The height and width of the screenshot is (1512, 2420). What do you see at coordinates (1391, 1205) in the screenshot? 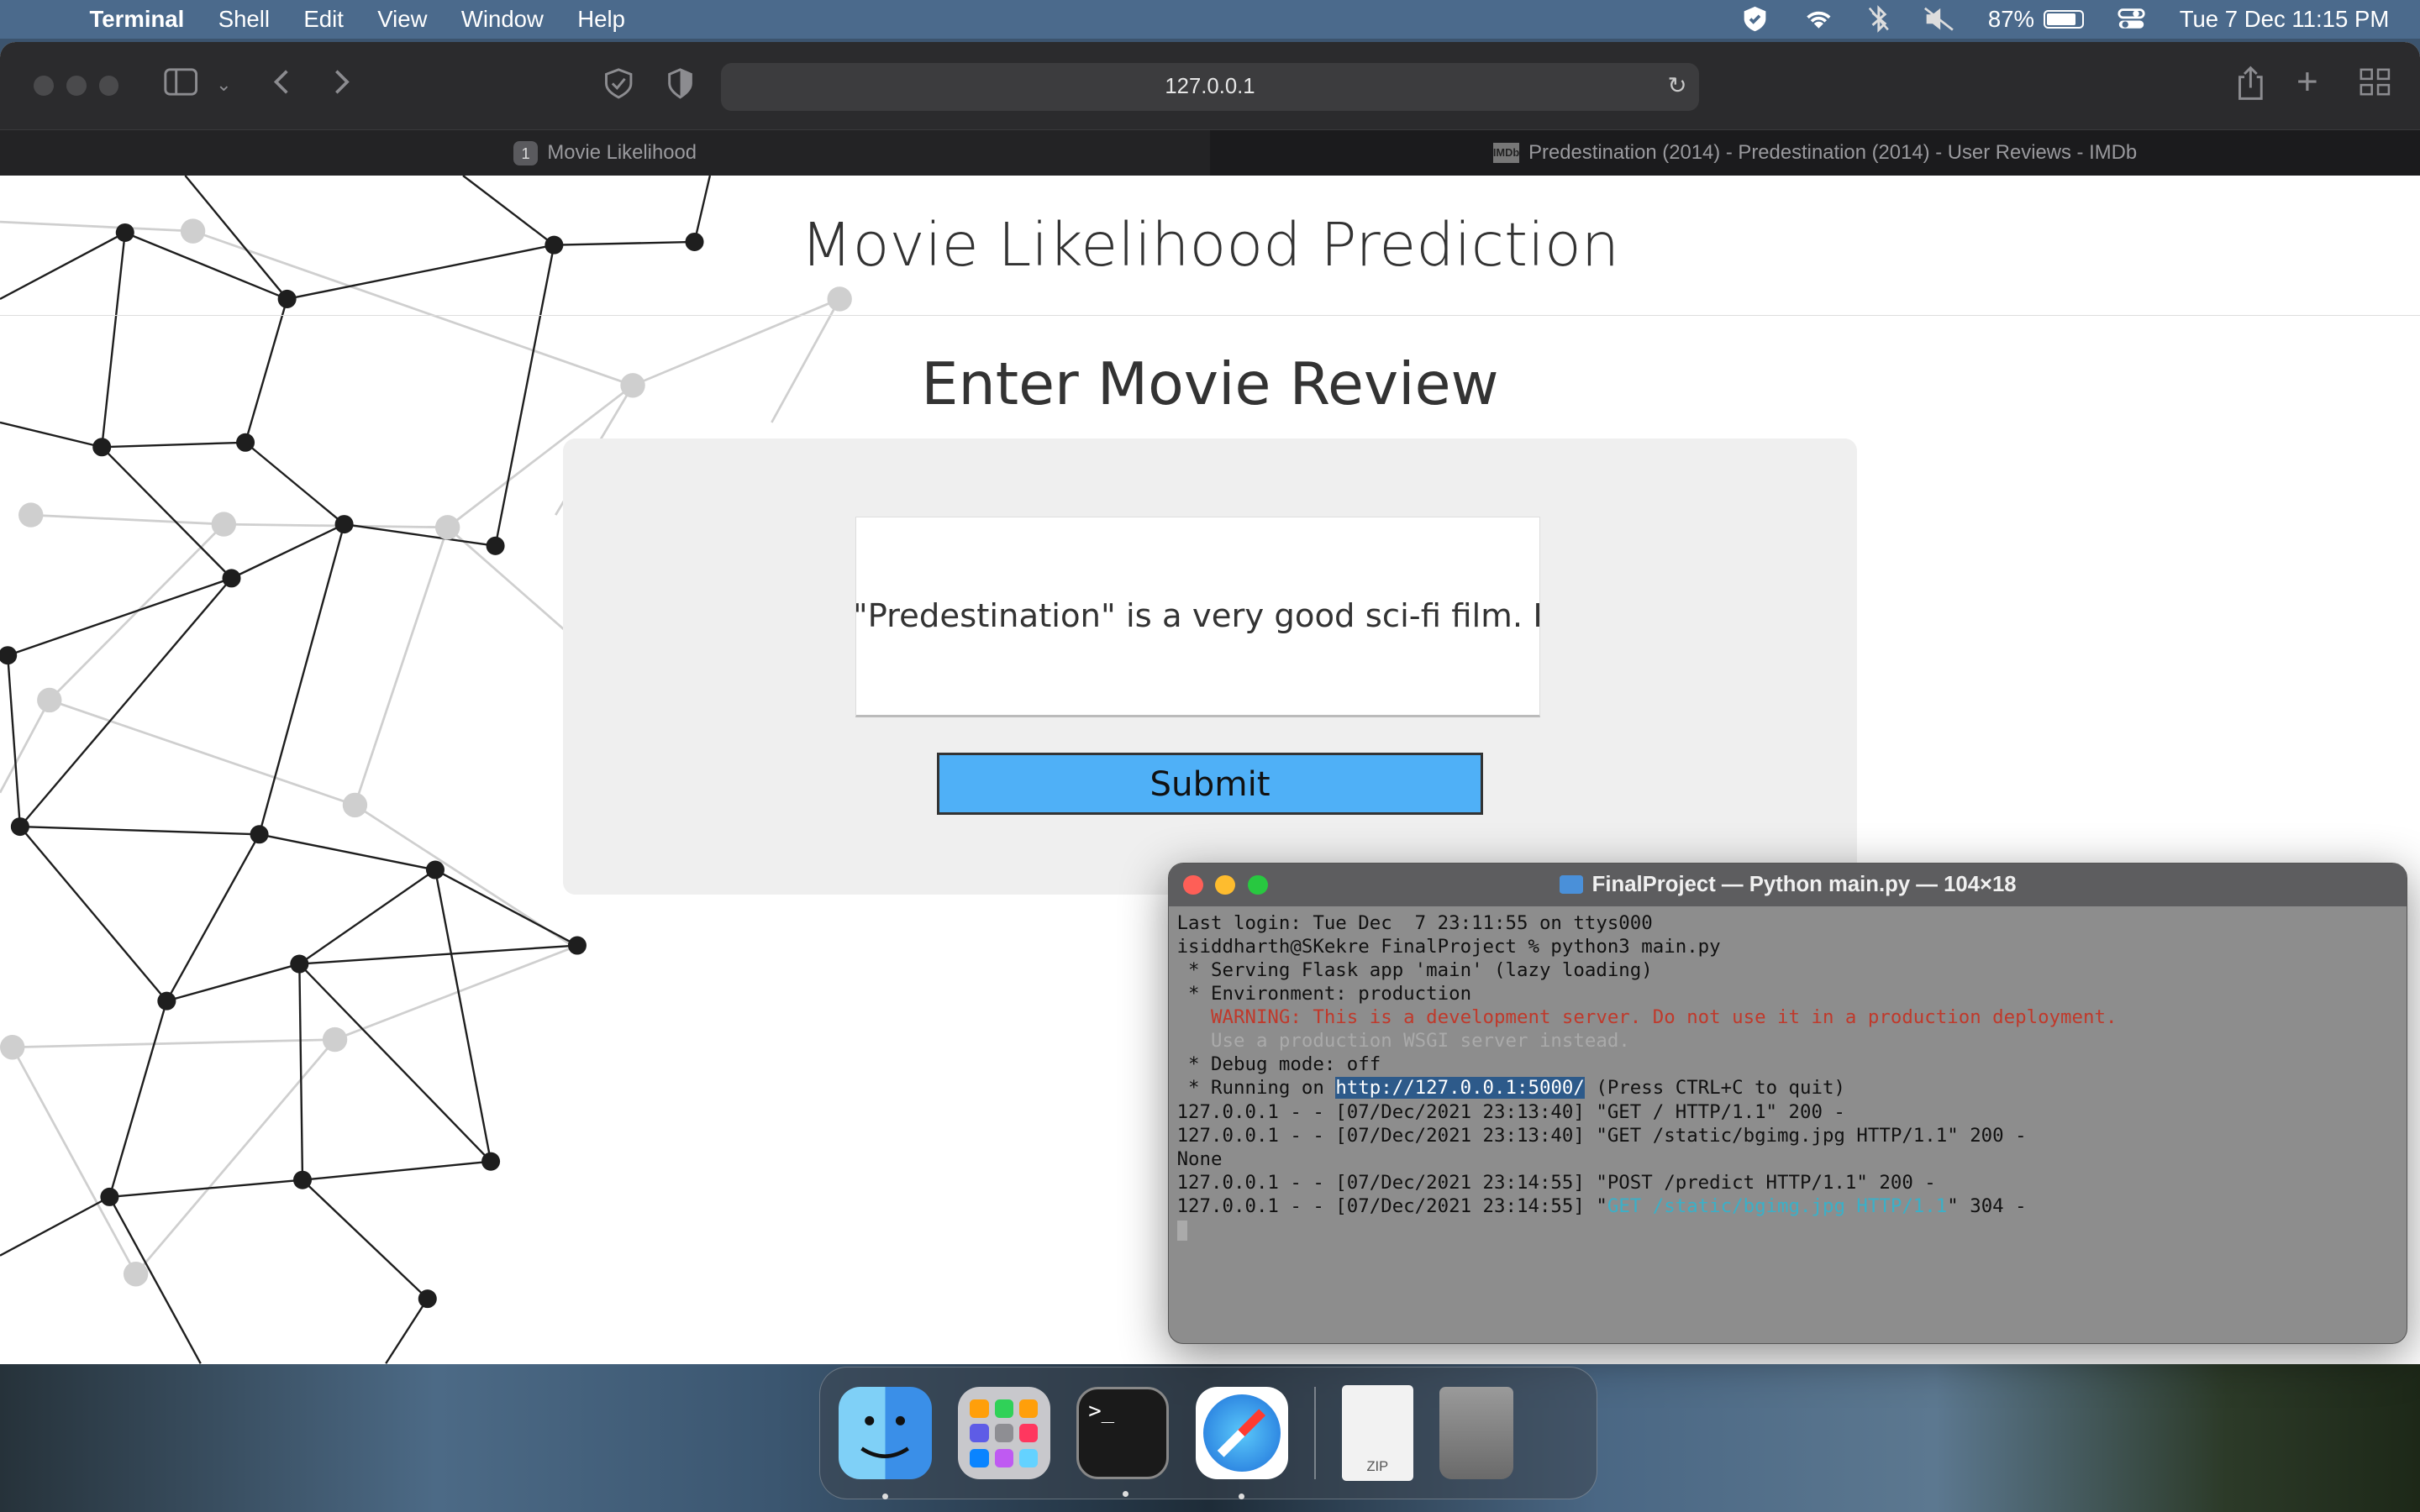
I see `terminal-text: 127.0.0.1 - - [07/Dec/2021 23:14:55] "` at bounding box center [1391, 1205].